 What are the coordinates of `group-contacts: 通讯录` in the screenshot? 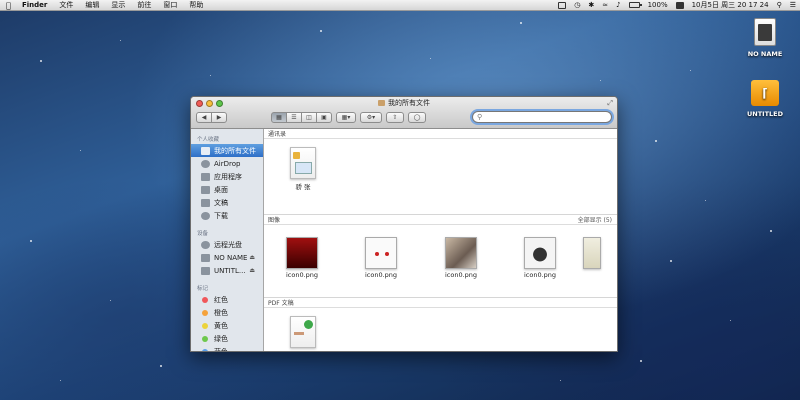 It's located at (440, 134).